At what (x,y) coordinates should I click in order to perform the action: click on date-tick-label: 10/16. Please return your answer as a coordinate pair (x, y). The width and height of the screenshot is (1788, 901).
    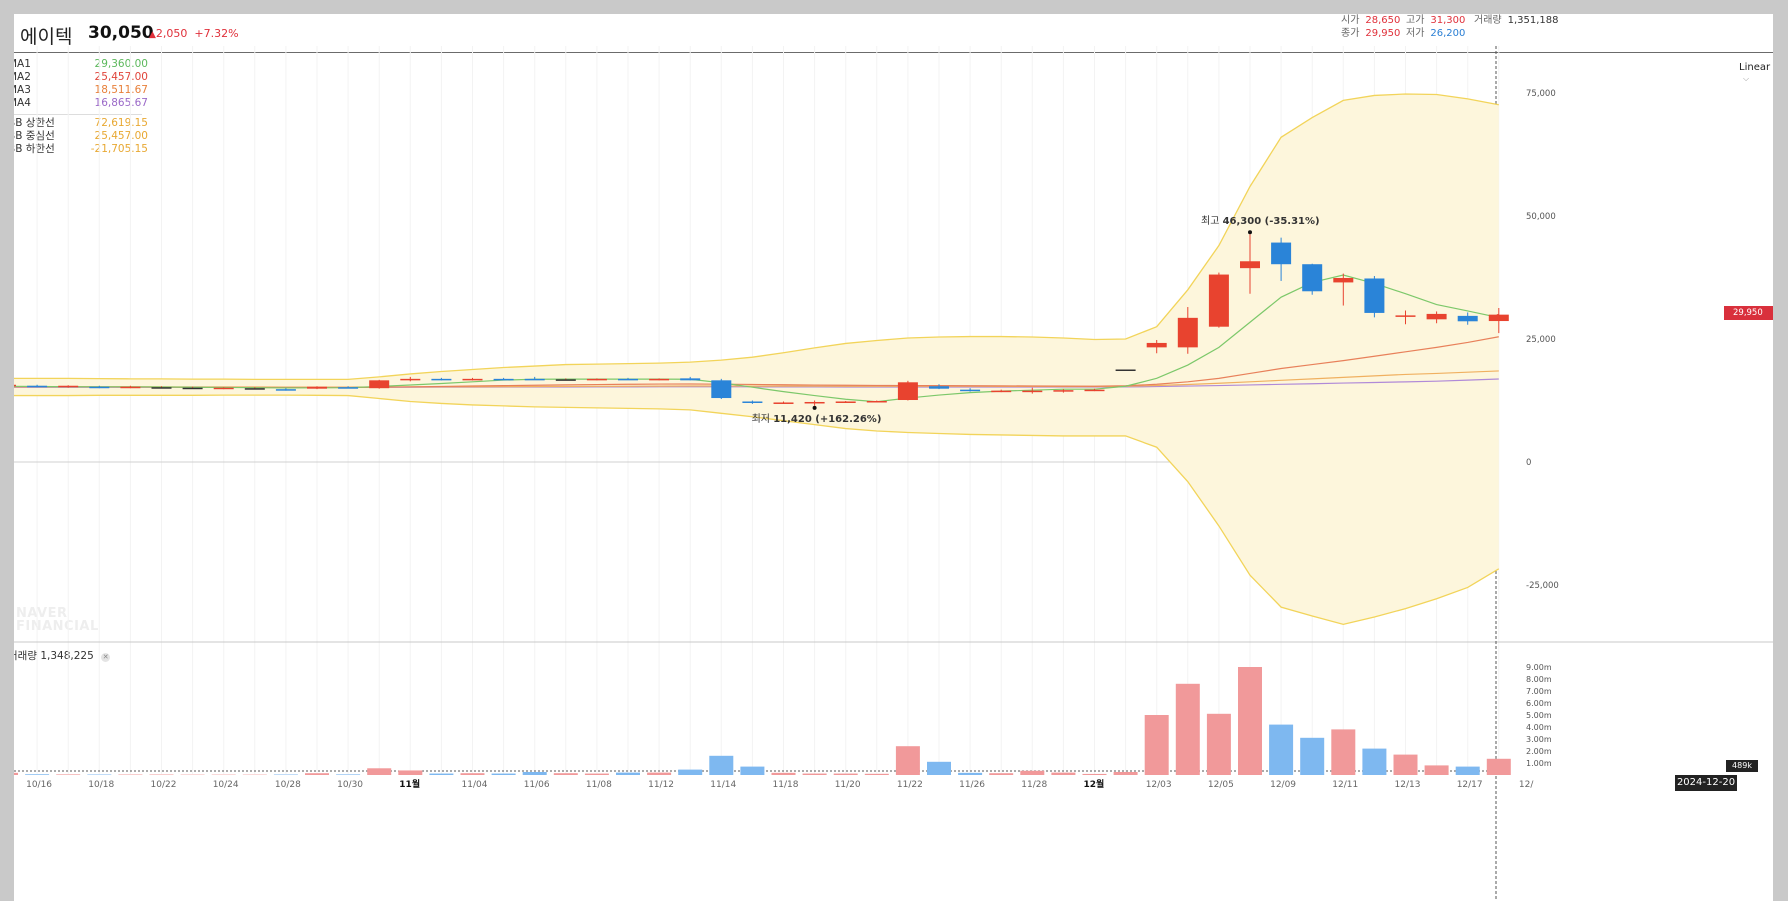
    Looking at the image, I should click on (39, 785).